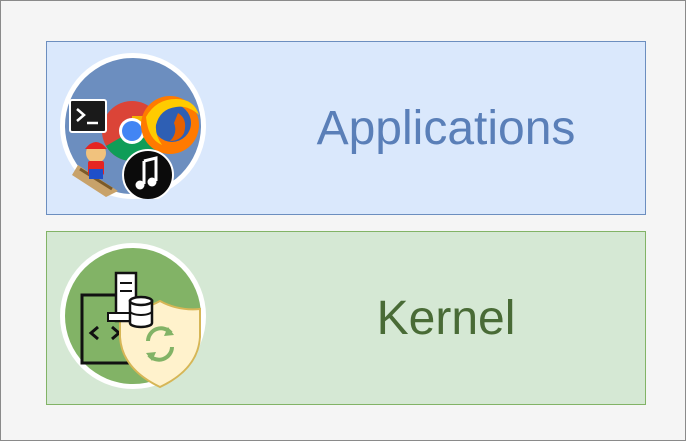  What do you see at coordinates (133, 316) in the screenshot?
I see `kernel-badge` at bounding box center [133, 316].